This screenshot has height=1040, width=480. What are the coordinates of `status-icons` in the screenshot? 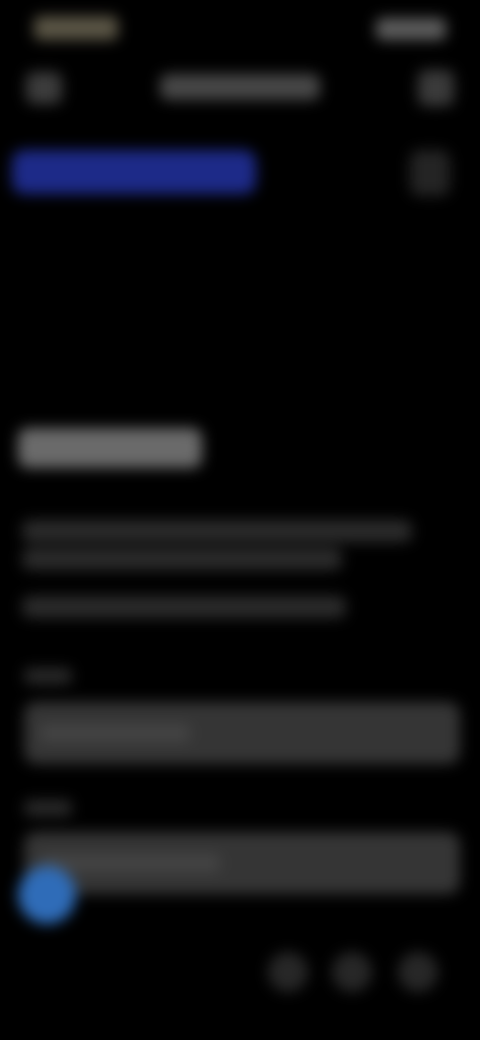 It's located at (411, 29).